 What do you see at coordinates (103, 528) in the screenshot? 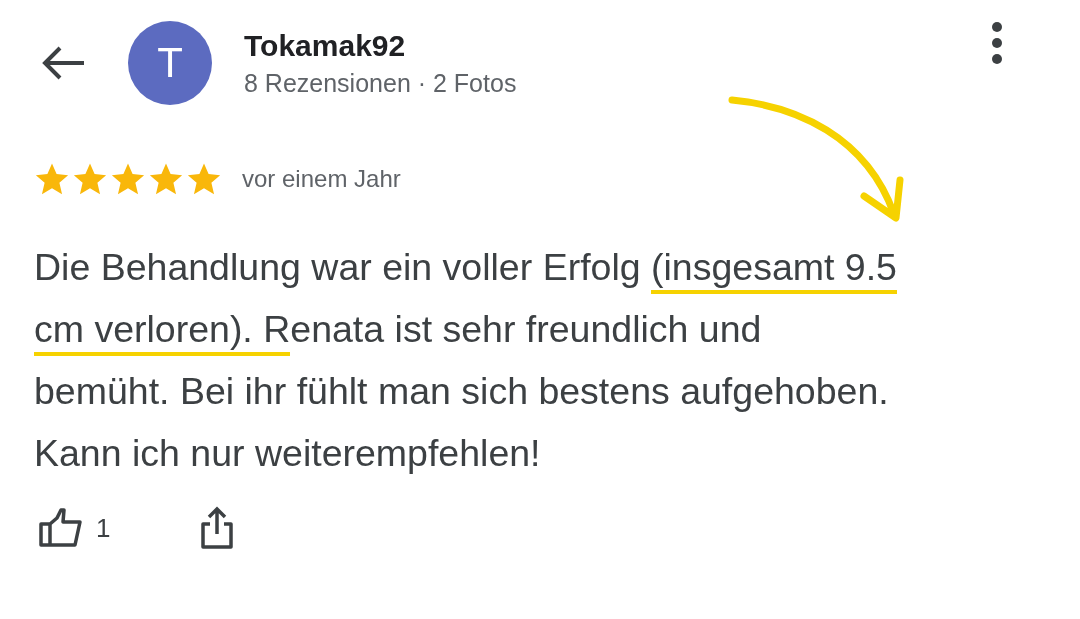
I see `like-count: 1` at bounding box center [103, 528].